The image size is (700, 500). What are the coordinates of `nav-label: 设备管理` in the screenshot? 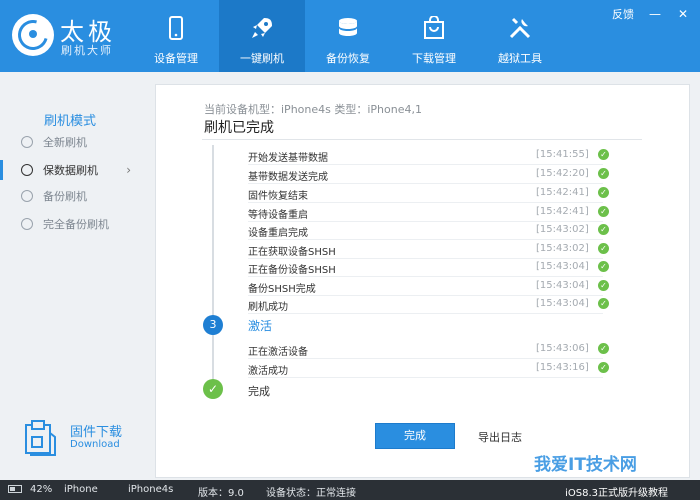 It's located at (176, 58).